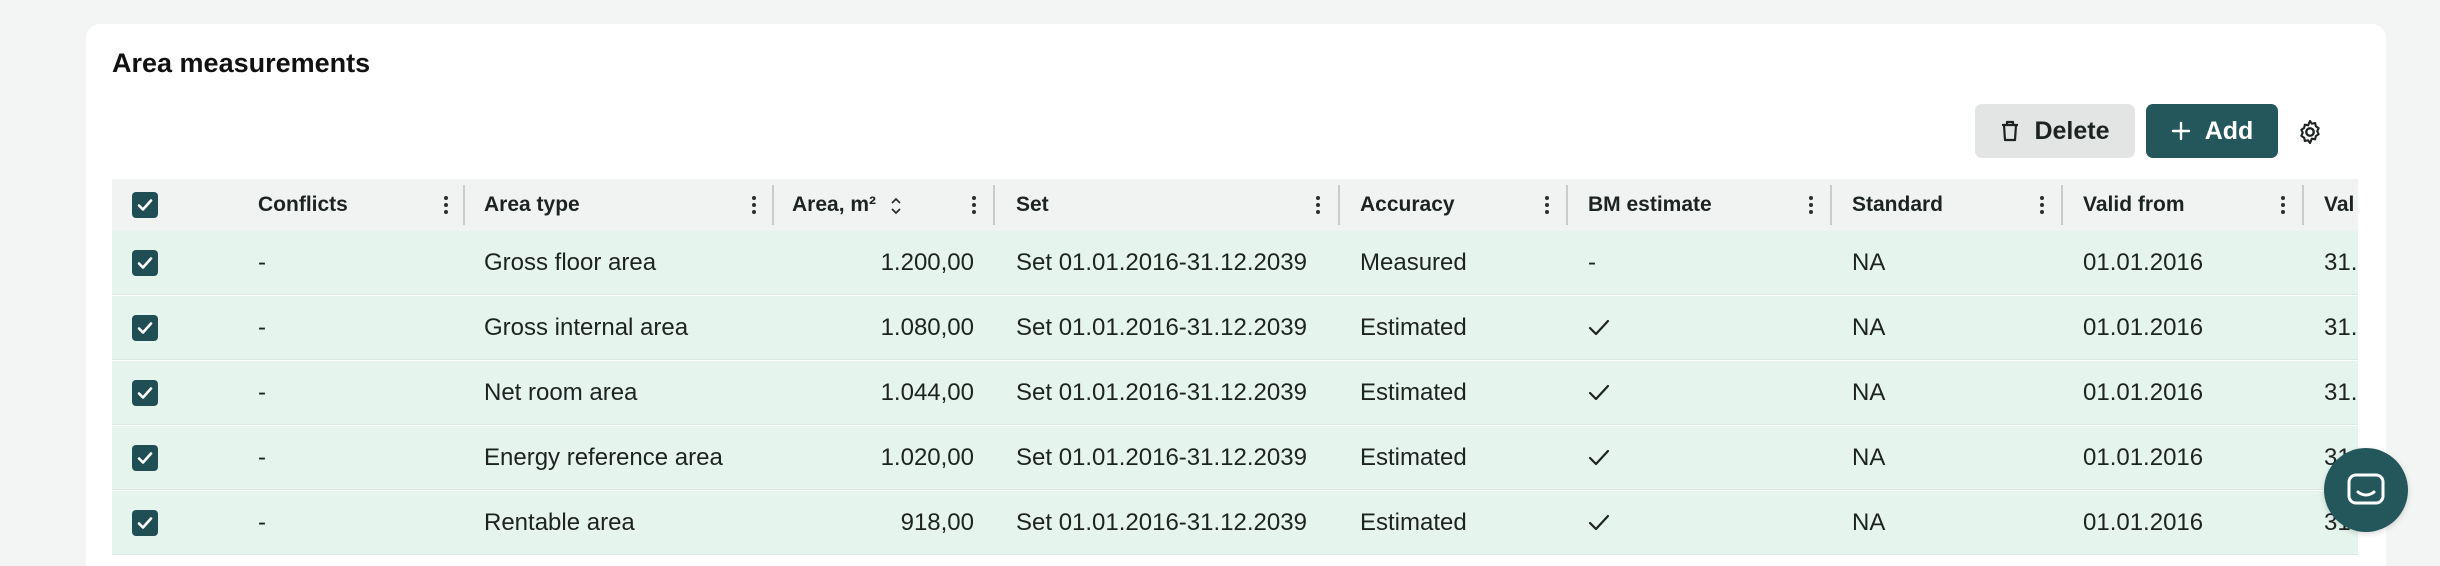 This screenshot has width=2440, height=566. I want to click on chat-launcher-button, so click(2366, 490).